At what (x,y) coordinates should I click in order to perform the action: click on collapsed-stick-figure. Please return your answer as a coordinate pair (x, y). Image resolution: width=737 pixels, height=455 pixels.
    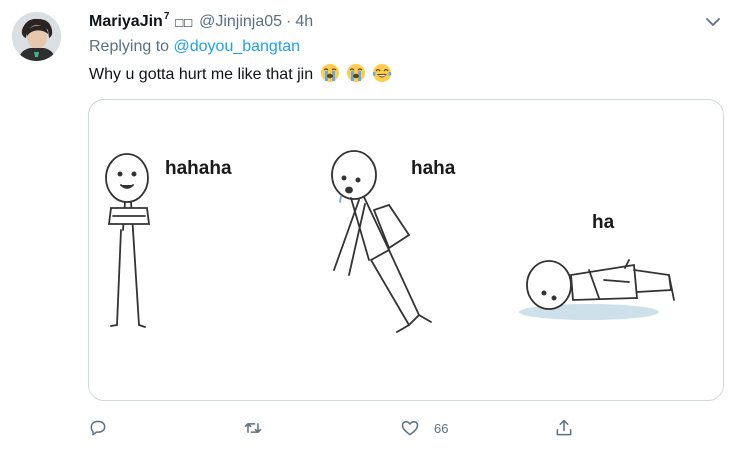
    Looking at the image, I should click on (597, 289).